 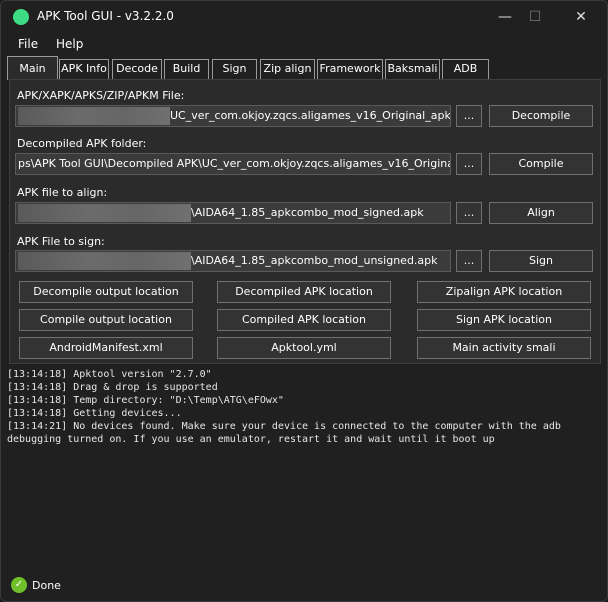 I want to click on sign-file-input: \AIDA64_1.85_apkcombo_mod_unsigned.apk, so click(x=233, y=261).